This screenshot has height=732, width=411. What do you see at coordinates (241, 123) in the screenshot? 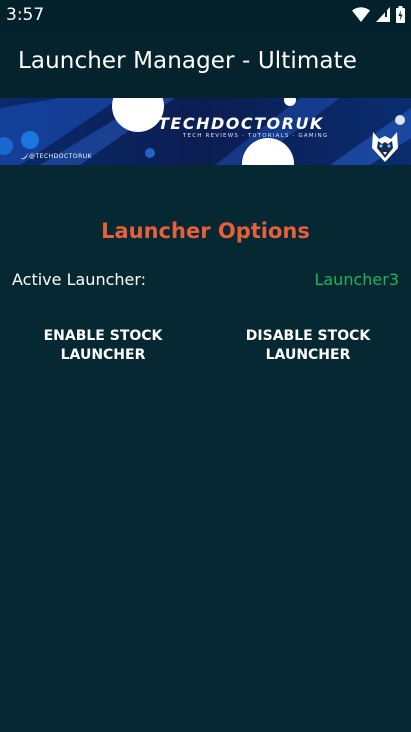
I see `banner-title: TECHDOCTORUK` at bounding box center [241, 123].